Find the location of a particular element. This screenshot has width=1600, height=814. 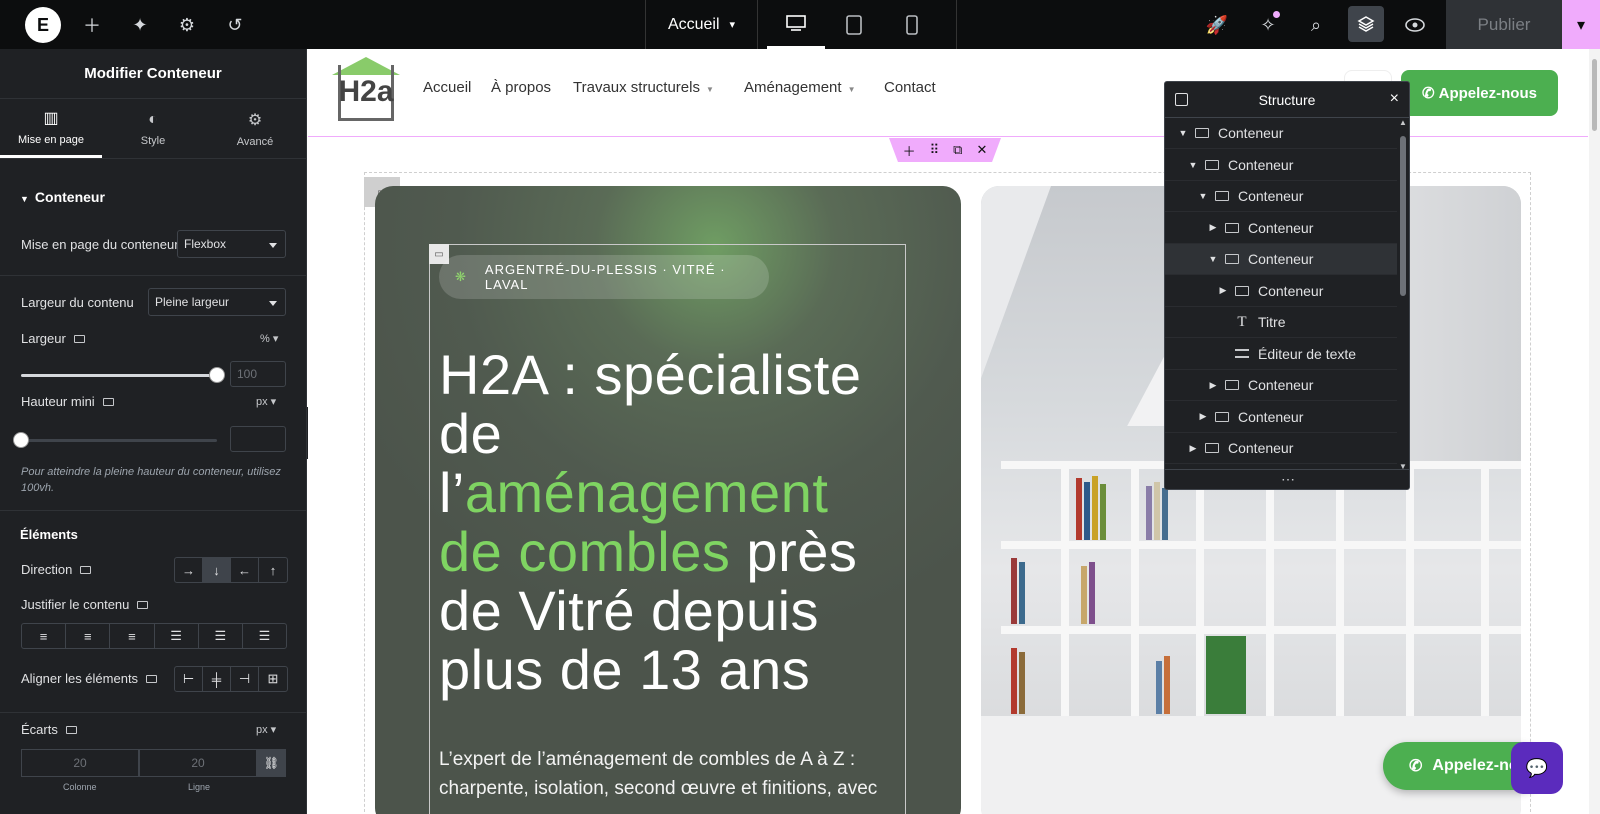

width-unit-select: % ▾ is located at coordinates (269, 338).